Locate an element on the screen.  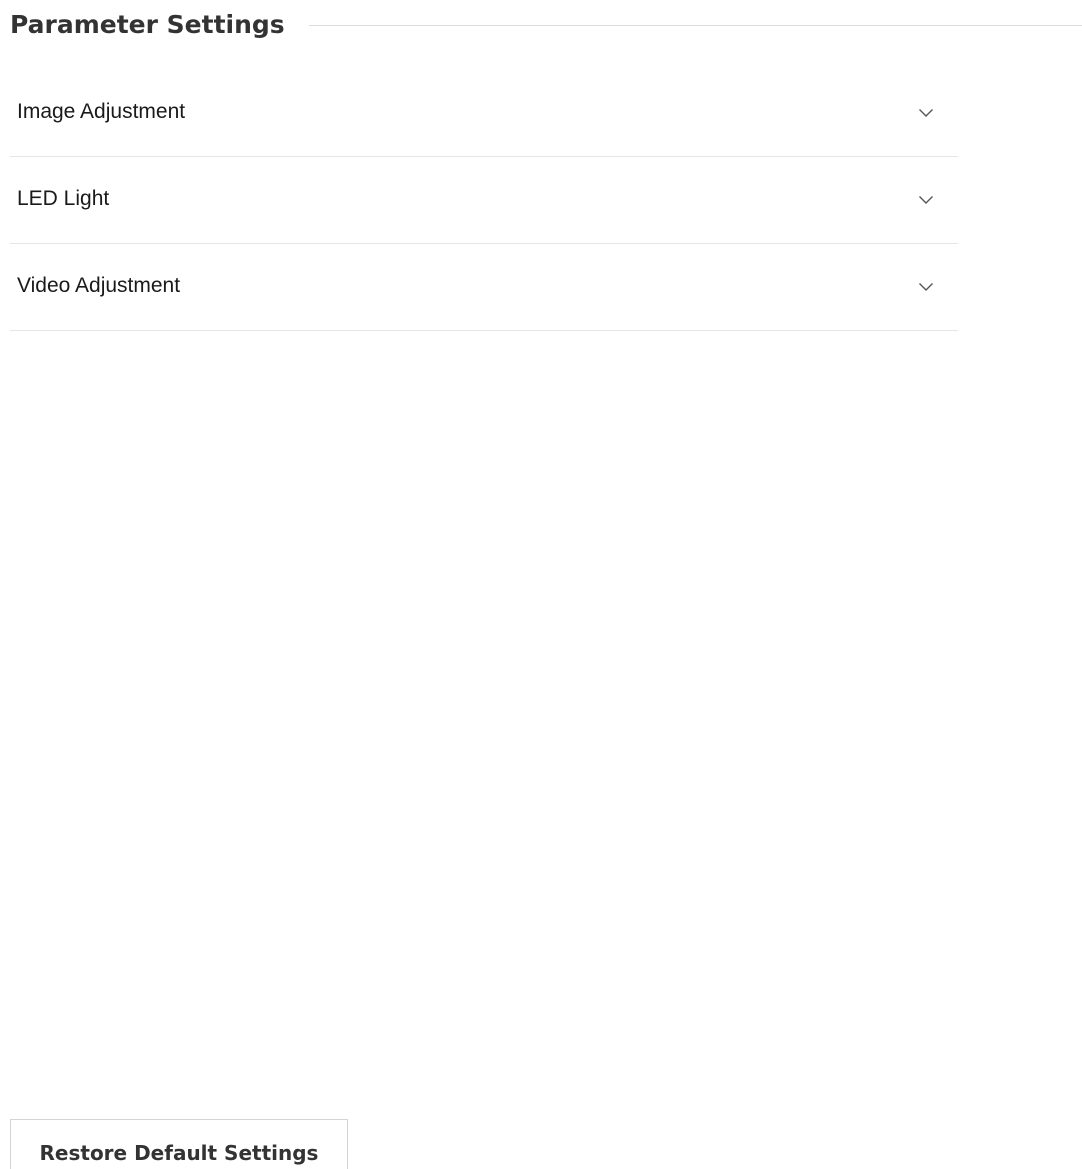
accordion-item-video-adjustment: Video Adjustment is located at coordinates (484, 287).